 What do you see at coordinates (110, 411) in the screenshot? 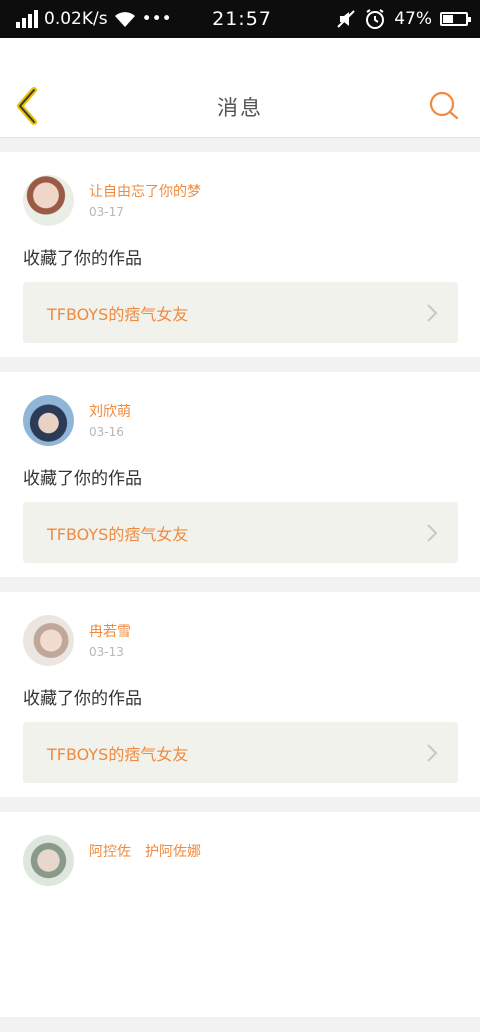
I see `user-name: 刘欣萌` at bounding box center [110, 411].